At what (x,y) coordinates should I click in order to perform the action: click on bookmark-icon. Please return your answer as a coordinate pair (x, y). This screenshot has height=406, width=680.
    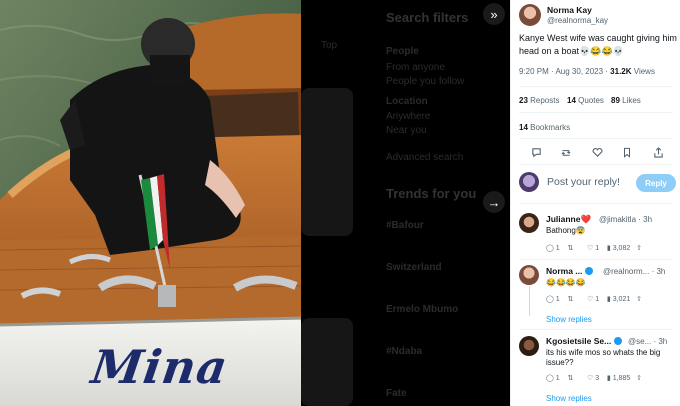
    Looking at the image, I should click on (627, 152).